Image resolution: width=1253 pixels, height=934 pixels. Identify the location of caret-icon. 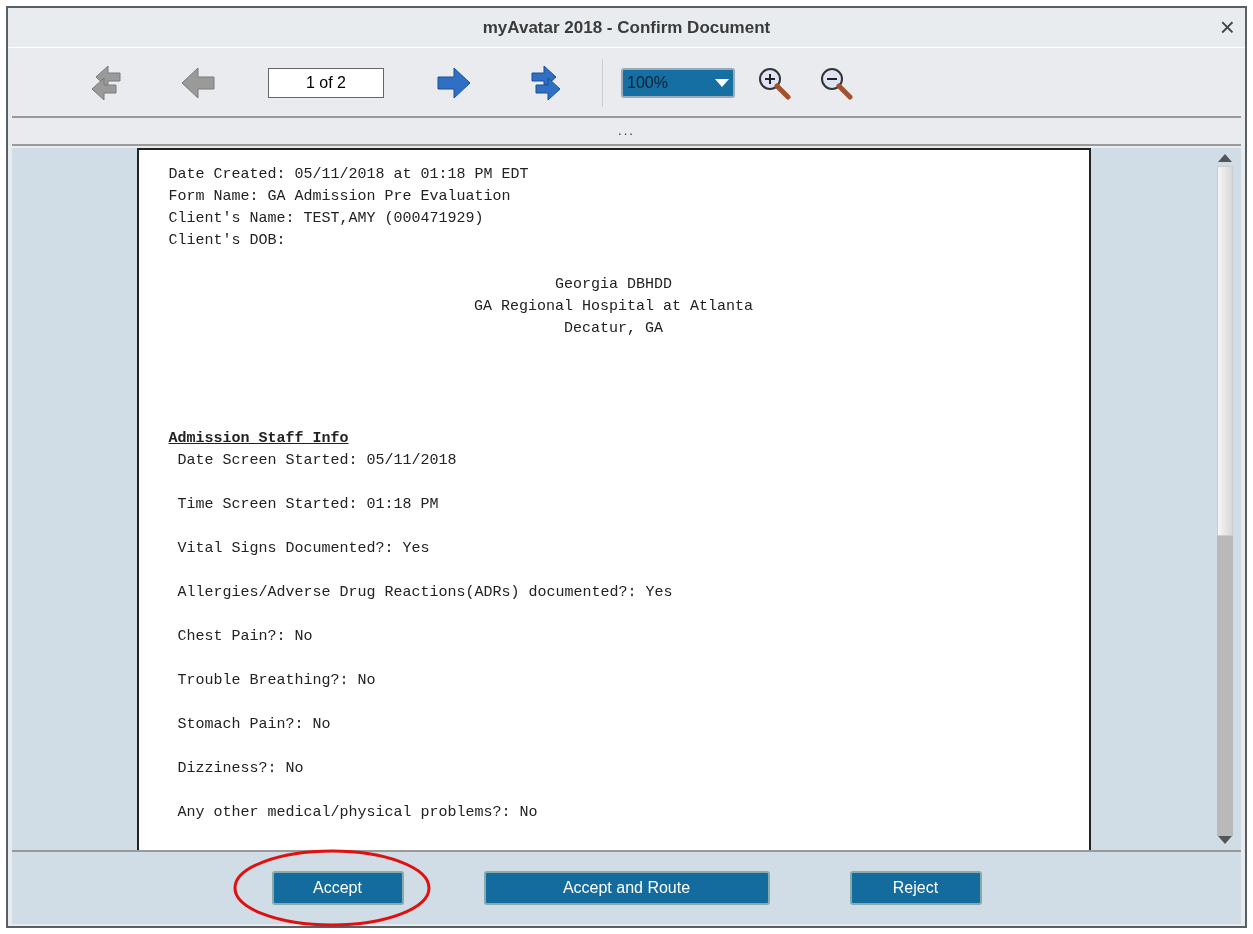
(722, 83).